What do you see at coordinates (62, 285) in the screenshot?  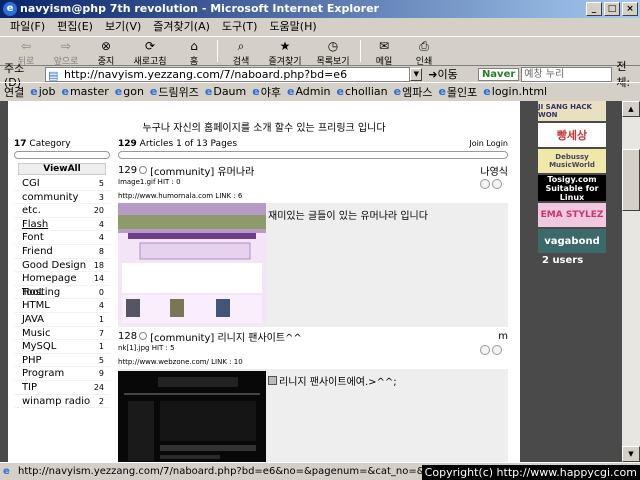 I see `category-homepage-tool: Homepage TooL 14` at bounding box center [62, 285].